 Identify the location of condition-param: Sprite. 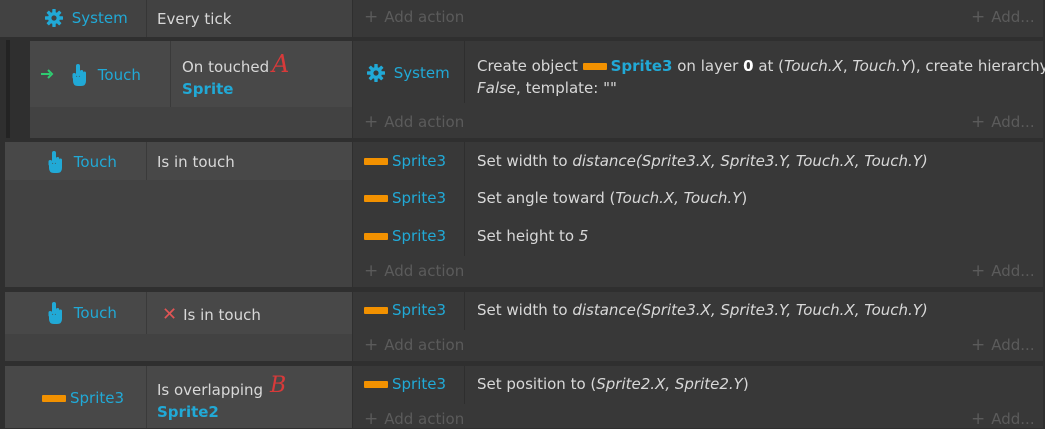
(208, 89).